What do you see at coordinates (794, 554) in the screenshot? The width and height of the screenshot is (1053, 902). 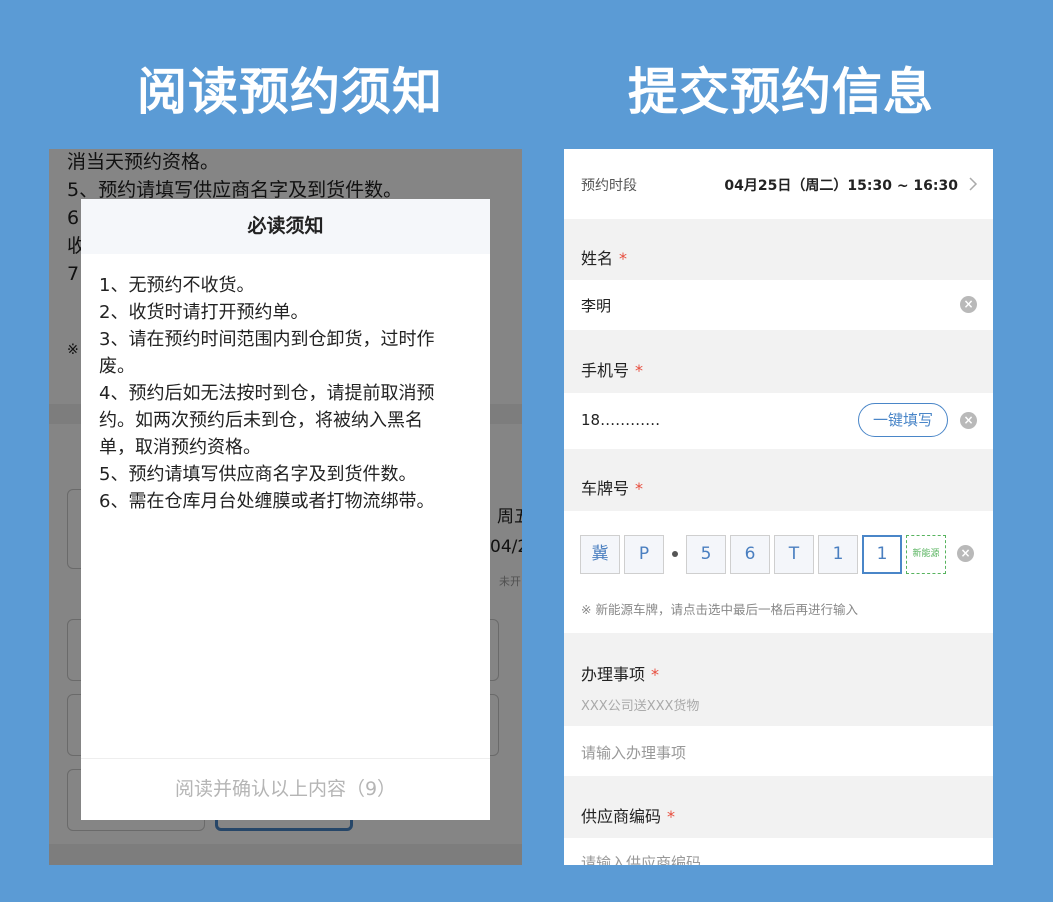 I see `plate-char-box: T` at bounding box center [794, 554].